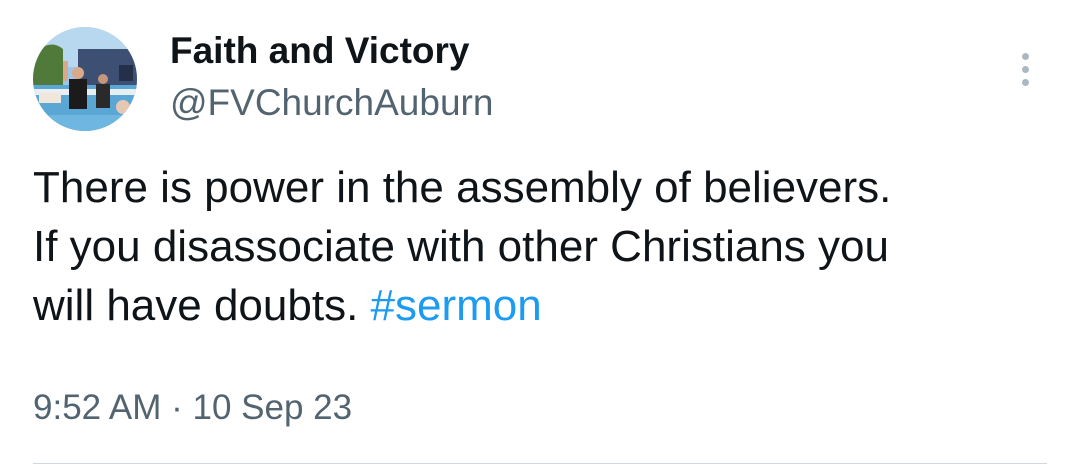 This screenshot has width=1080, height=472. What do you see at coordinates (331, 103) in the screenshot?
I see `author-handle: @FVChurchAuburn` at bounding box center [331, 103].